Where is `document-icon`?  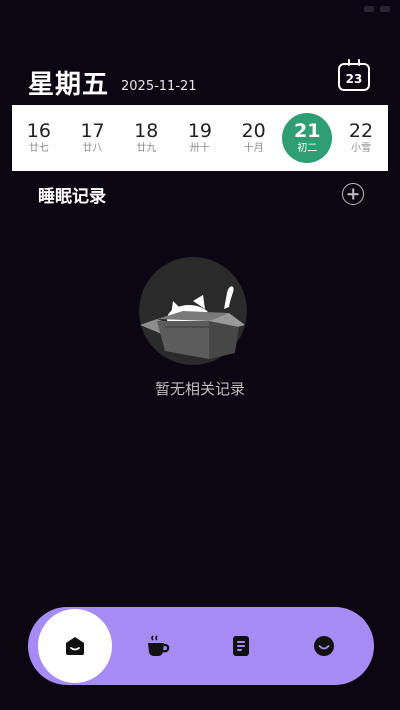 document-icon is located at coordinates (241, 646).